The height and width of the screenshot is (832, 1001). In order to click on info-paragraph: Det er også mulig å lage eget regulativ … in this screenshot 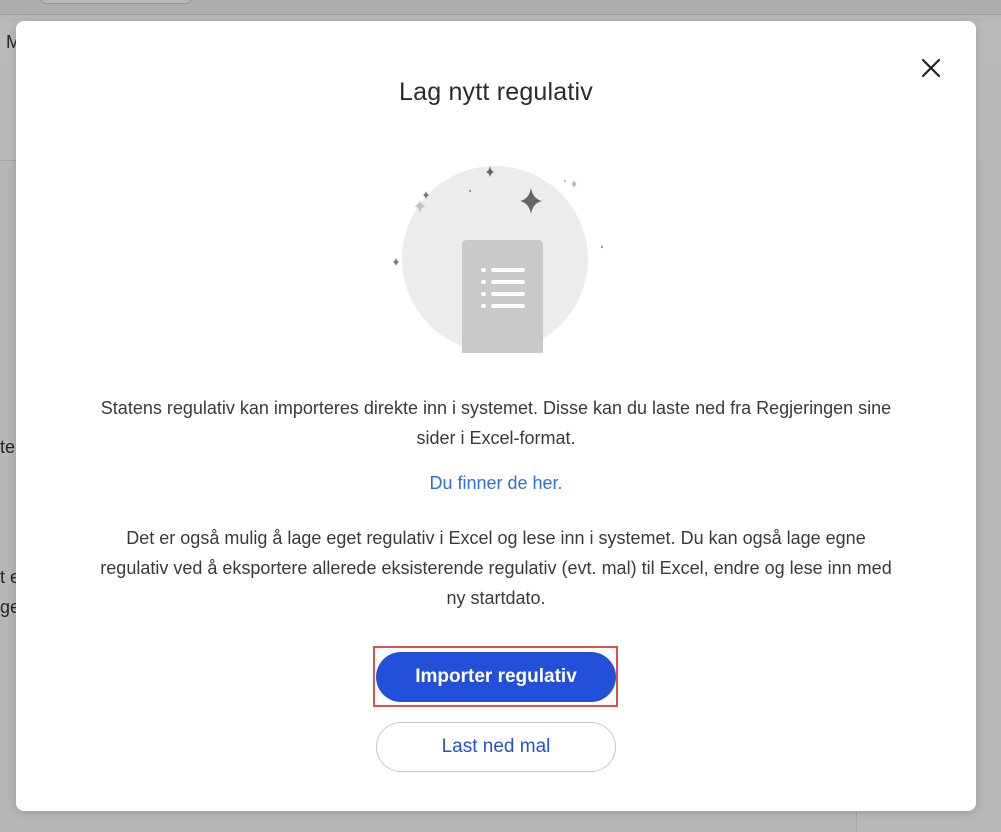, I will do `click(496, 568)`.